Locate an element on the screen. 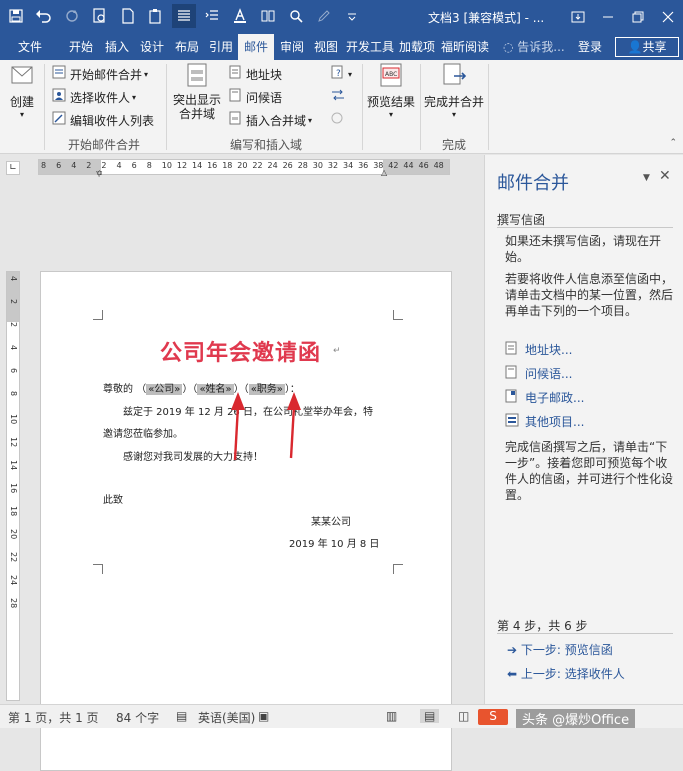  find-icon is located at coordinates (296, 16).